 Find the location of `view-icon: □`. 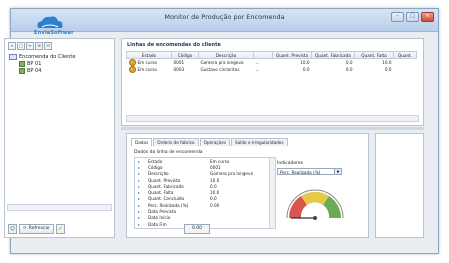

view-icon: □ is located at coordinates (21, 46).